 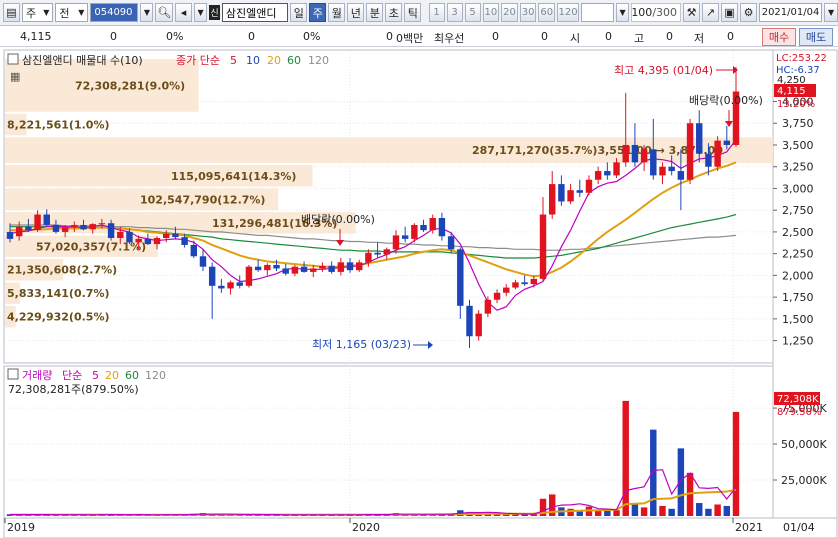 What do you see at coordinates (318, 12) in the screenshot?
I see `period-week: 주` at bounding box center [318, 12].